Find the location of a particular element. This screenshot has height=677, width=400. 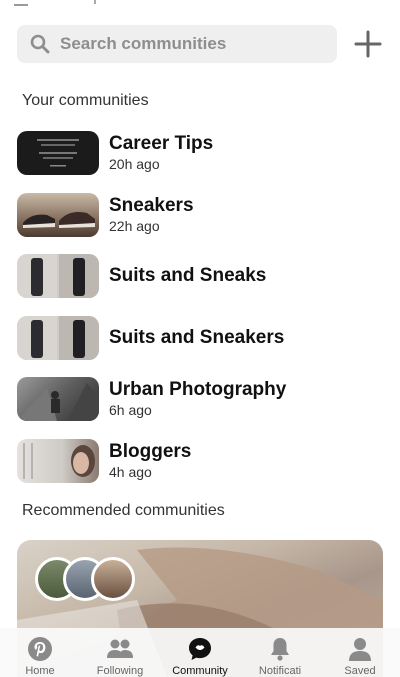

tab-community: Community is located at coordinates (200, 652).